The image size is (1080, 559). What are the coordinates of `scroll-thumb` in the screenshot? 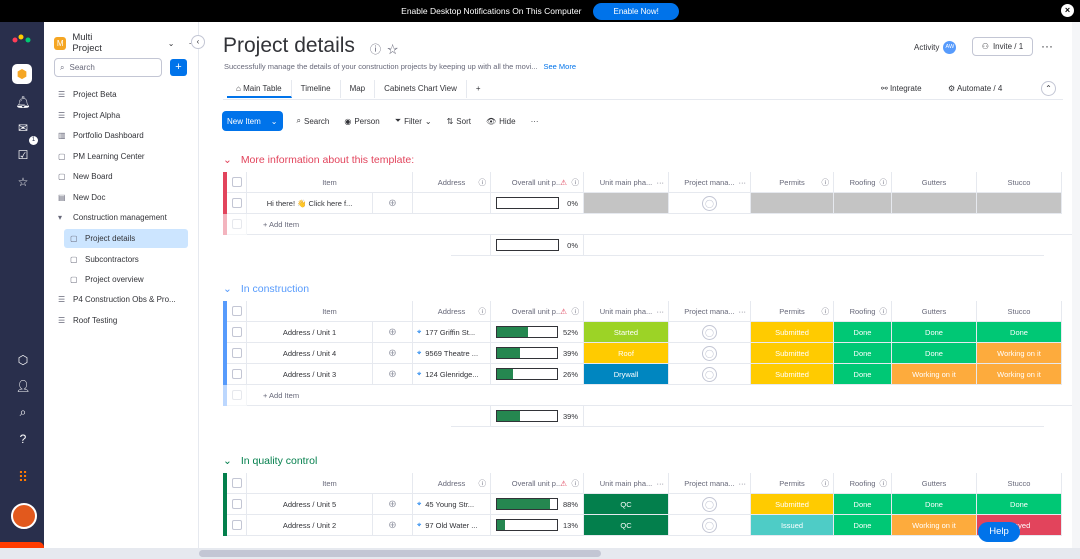 It's located at (400, 553).